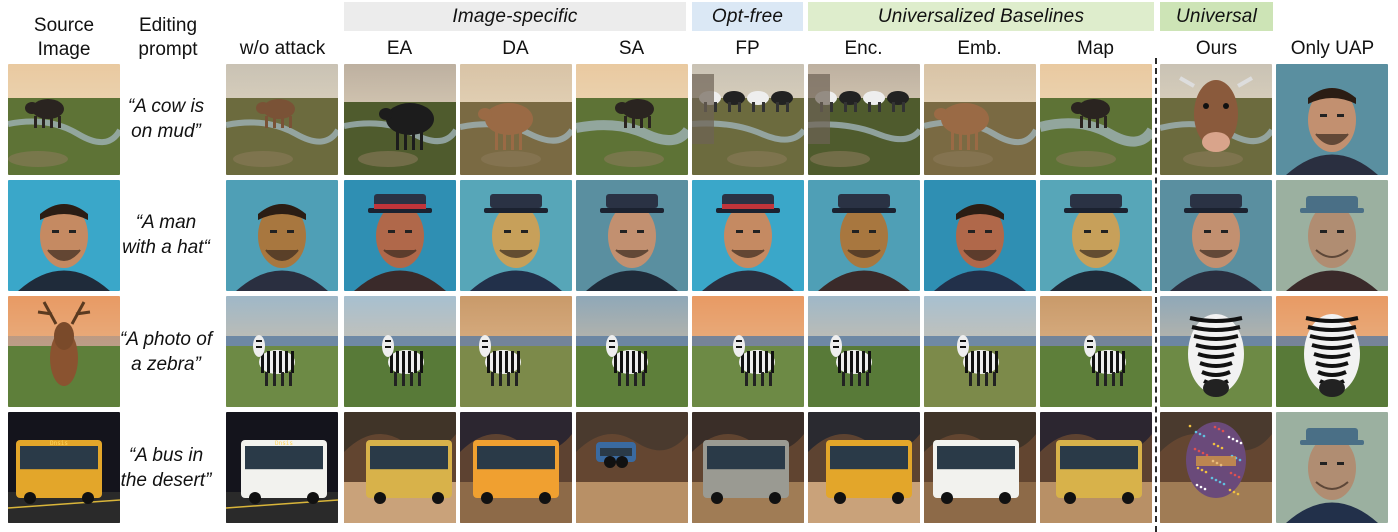 The image size is (1398, 532). I want to click on bus-map-image, so click(1096, 467).